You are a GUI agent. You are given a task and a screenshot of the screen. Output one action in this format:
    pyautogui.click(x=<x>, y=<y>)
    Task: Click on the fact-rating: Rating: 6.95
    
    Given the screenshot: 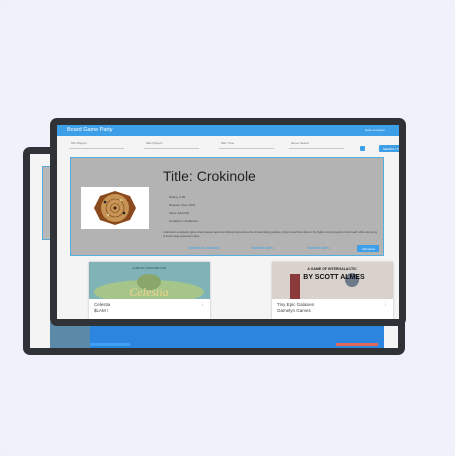 What is the action you would take?
    pyautogui.click(x=177, y=197)
    